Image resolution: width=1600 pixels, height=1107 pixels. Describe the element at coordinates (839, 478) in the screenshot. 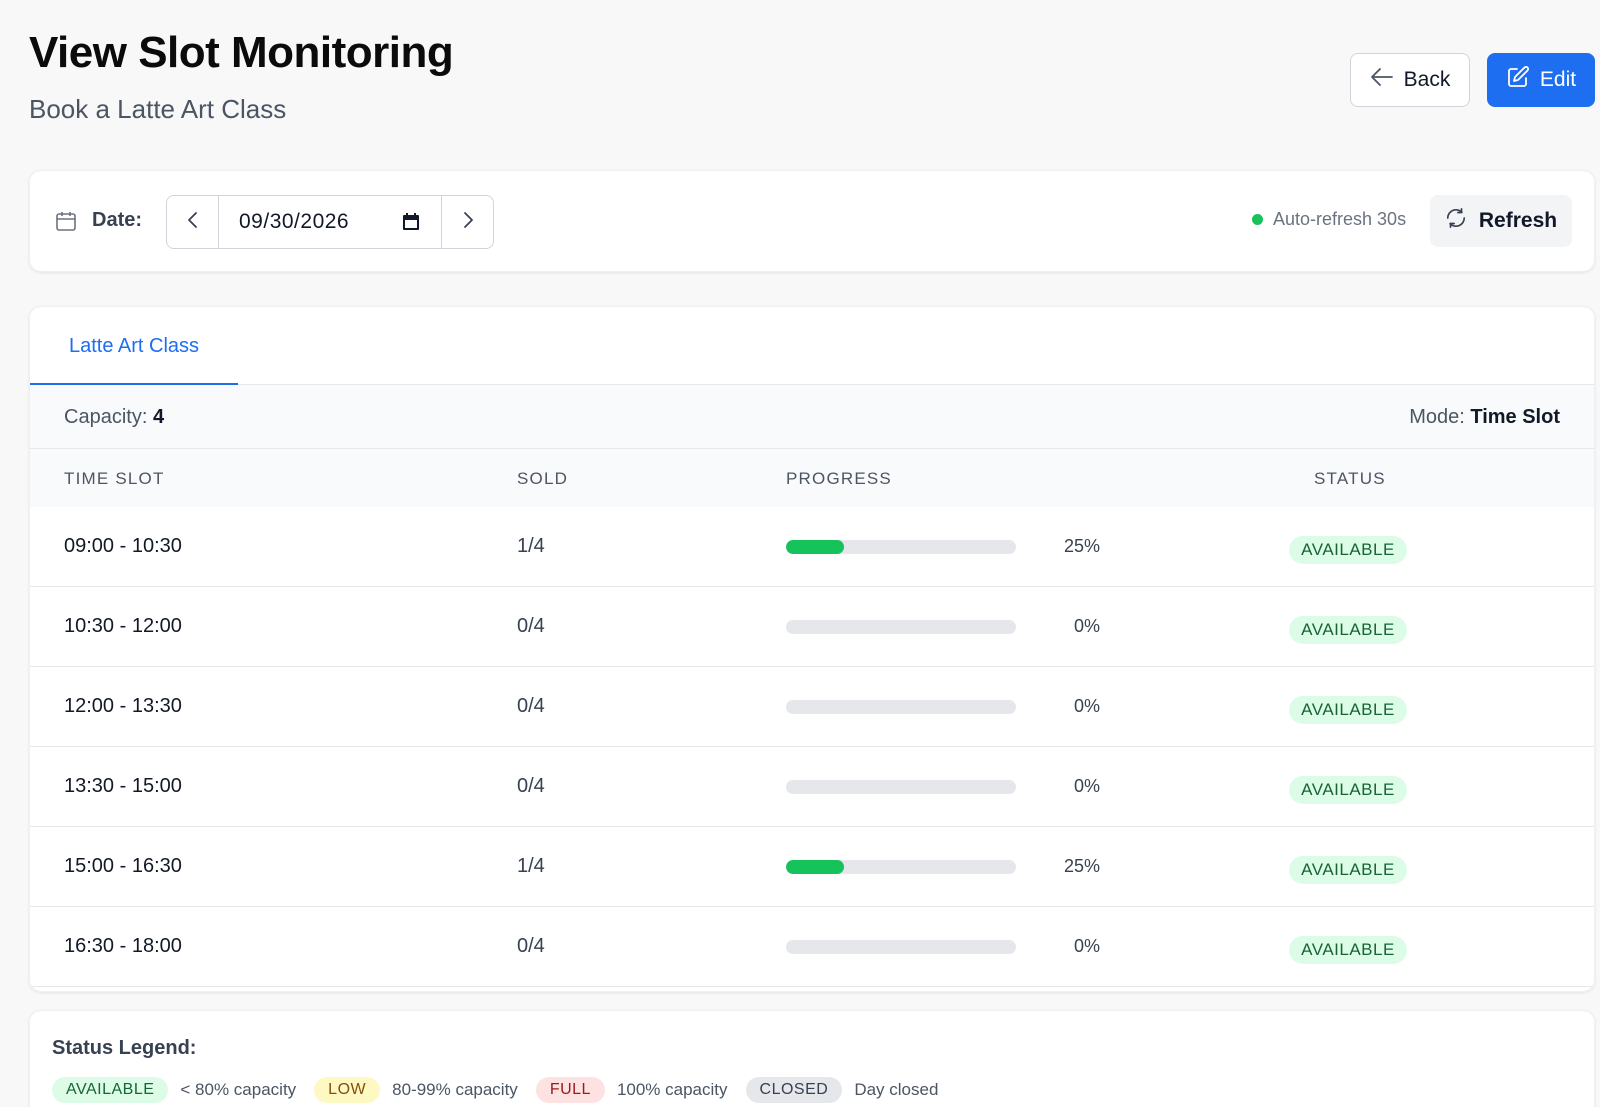

I see `column-header-progress: PROGRESS` at that location.